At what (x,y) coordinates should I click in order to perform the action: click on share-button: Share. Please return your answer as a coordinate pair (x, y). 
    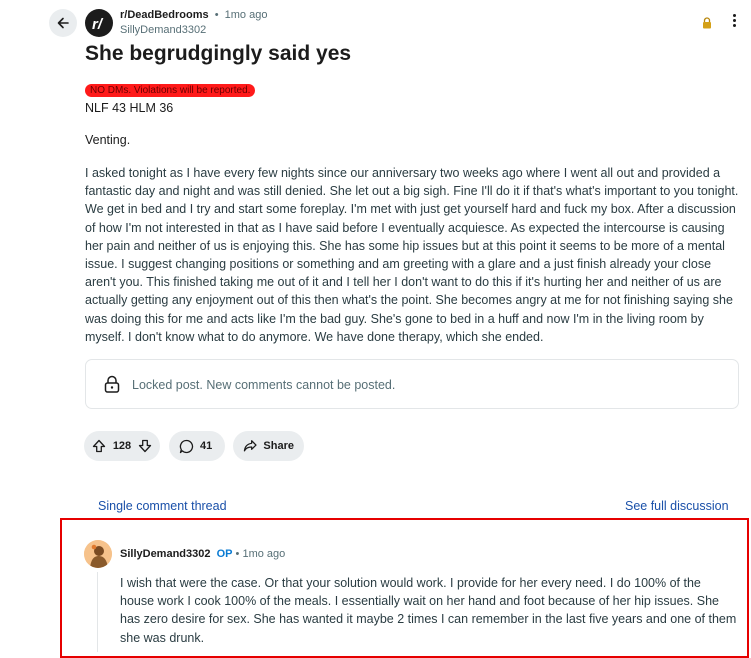
    Looking at the image, I should click on (268, 446).